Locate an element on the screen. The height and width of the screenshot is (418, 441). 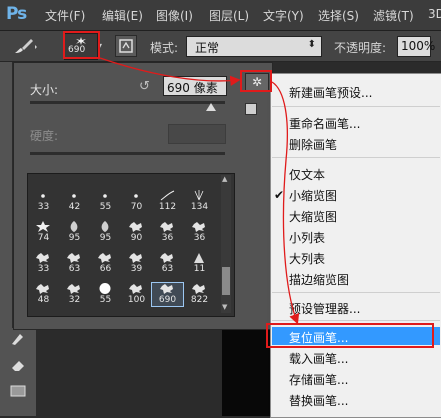
brush-preset-item: 100 is located at coordinates (136, 294).